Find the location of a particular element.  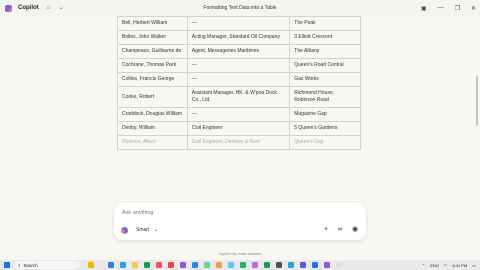

app-name: Copilot is located at coordinates (28, 8).